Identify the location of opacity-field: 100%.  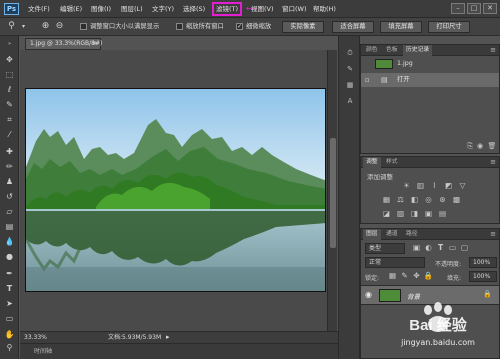
(483, 262).